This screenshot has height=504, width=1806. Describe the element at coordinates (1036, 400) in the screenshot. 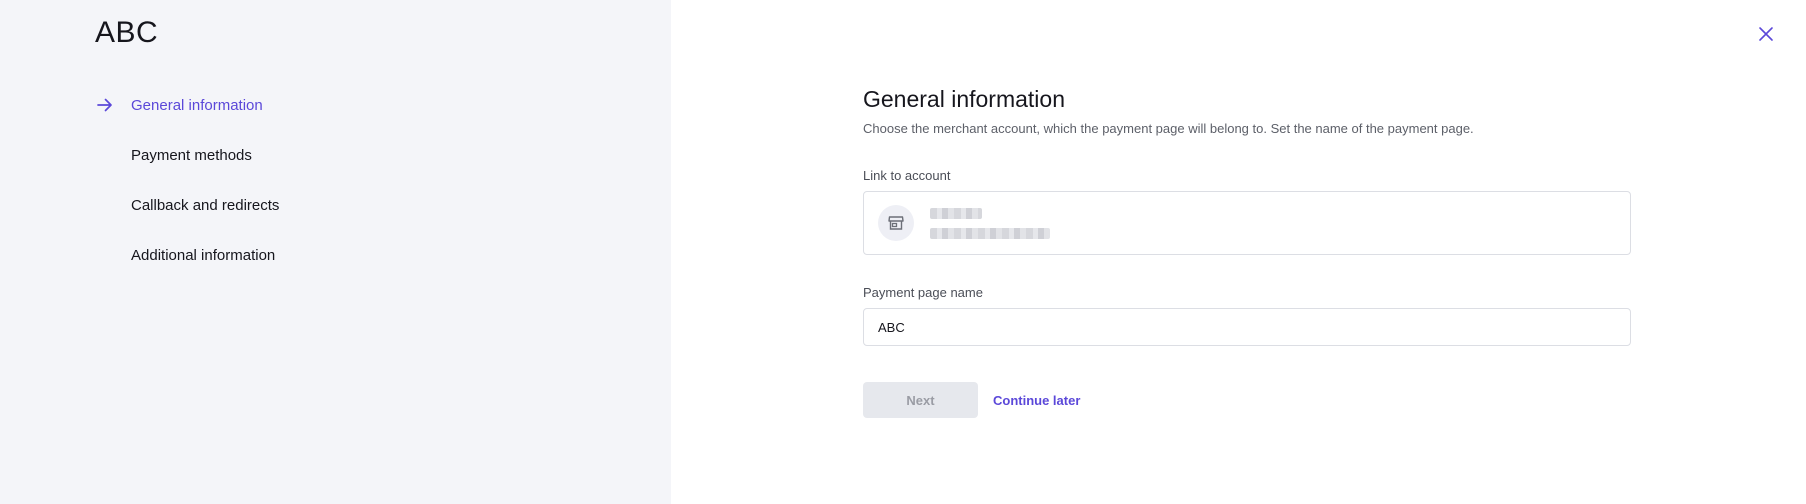

I see `continue-later-link: Continue later` at that location.